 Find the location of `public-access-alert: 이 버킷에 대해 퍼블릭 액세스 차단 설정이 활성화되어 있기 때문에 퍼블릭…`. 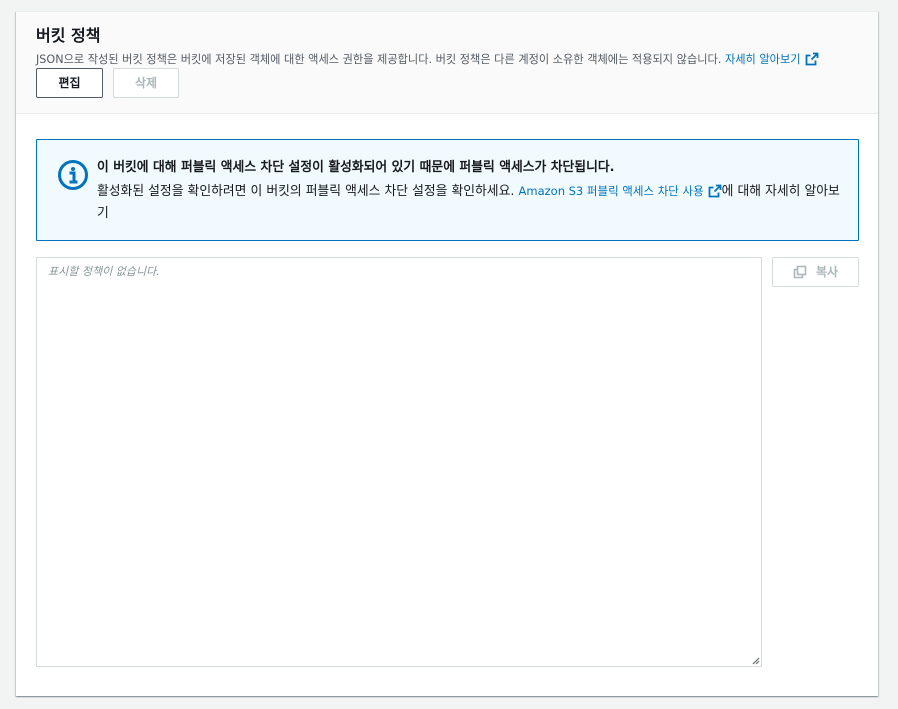

public-access-alert: 이 버킷에 대해 퍼블릭 액세스 차단 설정이 활성화되어 있기 때문에 퍼블릭… is located at coordinates (447, 190).